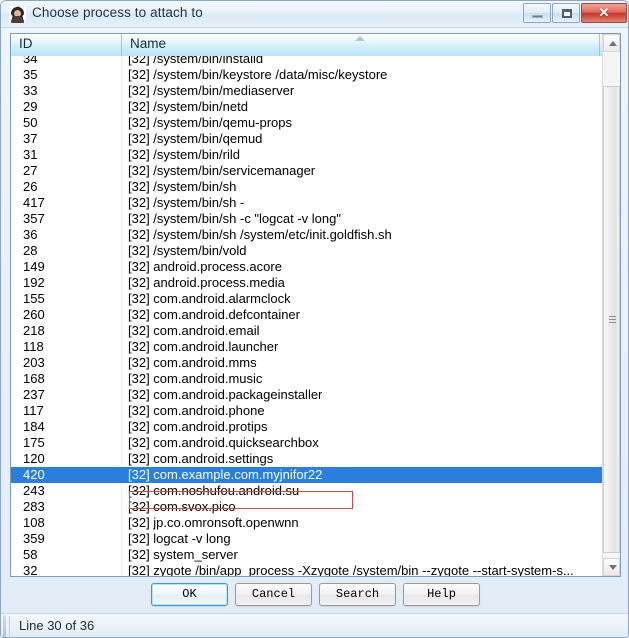 The width and height of the screenshot is (629, 638). I want to click on table-row: 175 [32] com.android.quicksearchbox, so click(307, 443).